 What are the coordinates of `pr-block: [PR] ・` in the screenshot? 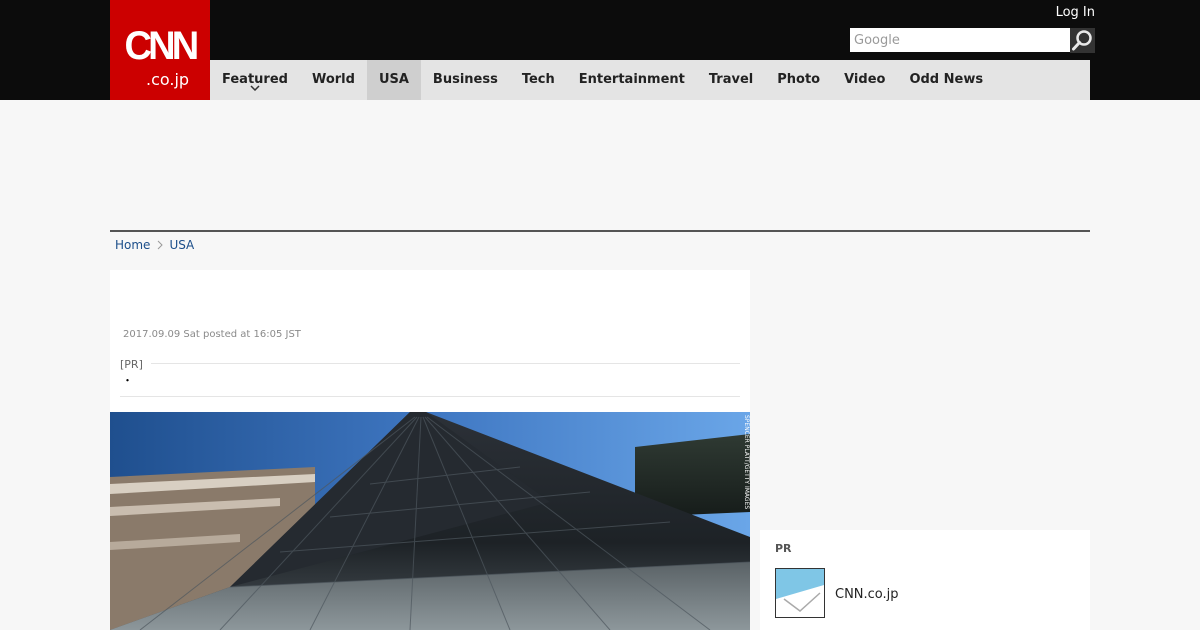 It's located at (430, 378).